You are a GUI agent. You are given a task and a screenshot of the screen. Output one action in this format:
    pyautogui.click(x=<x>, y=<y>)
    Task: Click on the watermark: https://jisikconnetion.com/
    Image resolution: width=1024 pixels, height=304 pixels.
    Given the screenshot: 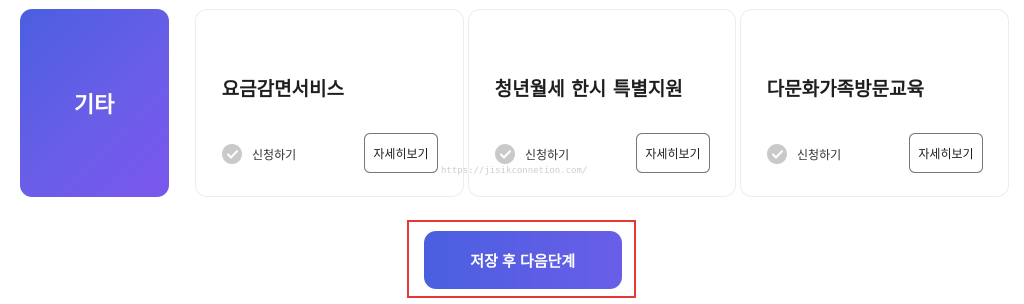 What is the action you would take?
    pyautogui.click(x=514, y=171)
    